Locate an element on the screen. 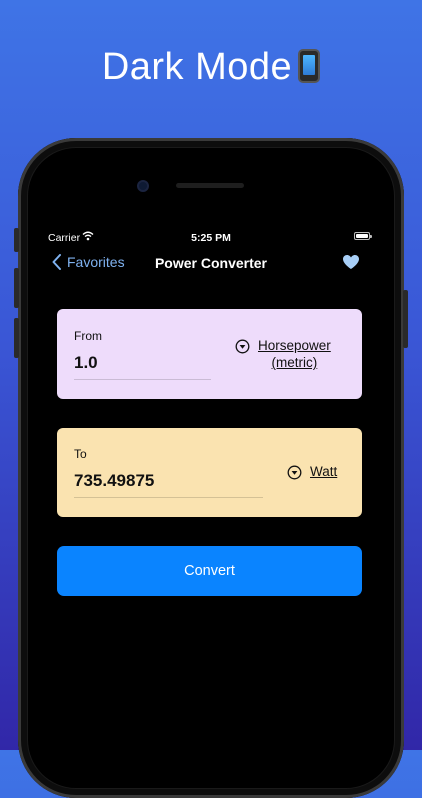  from-unit-selector: Horsepower (metric) is located at coordinates (283, 354).